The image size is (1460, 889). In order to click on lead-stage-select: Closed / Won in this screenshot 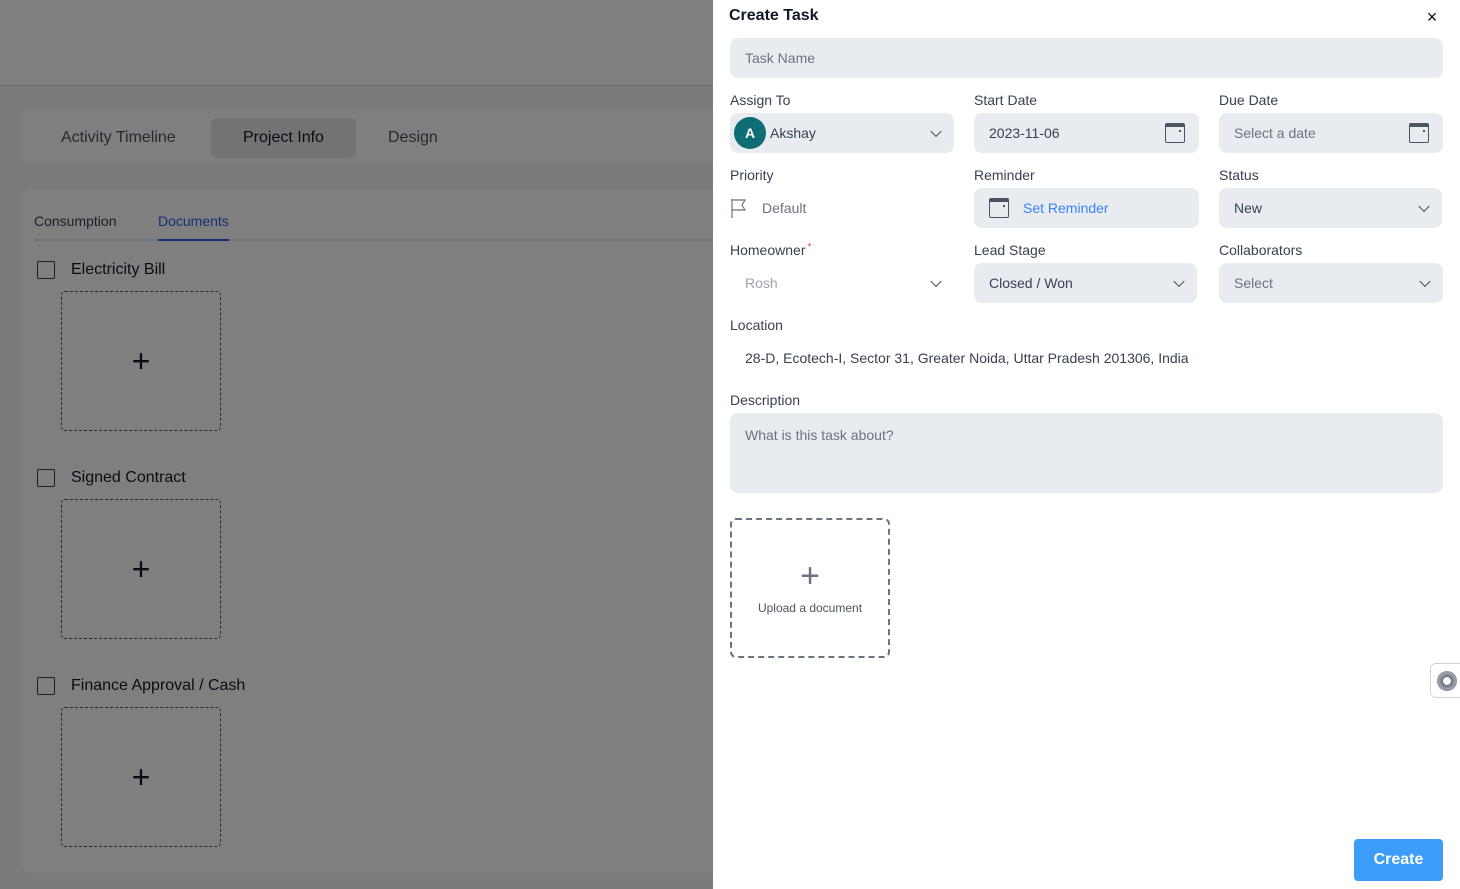, I will do `click(1085, 283)`.